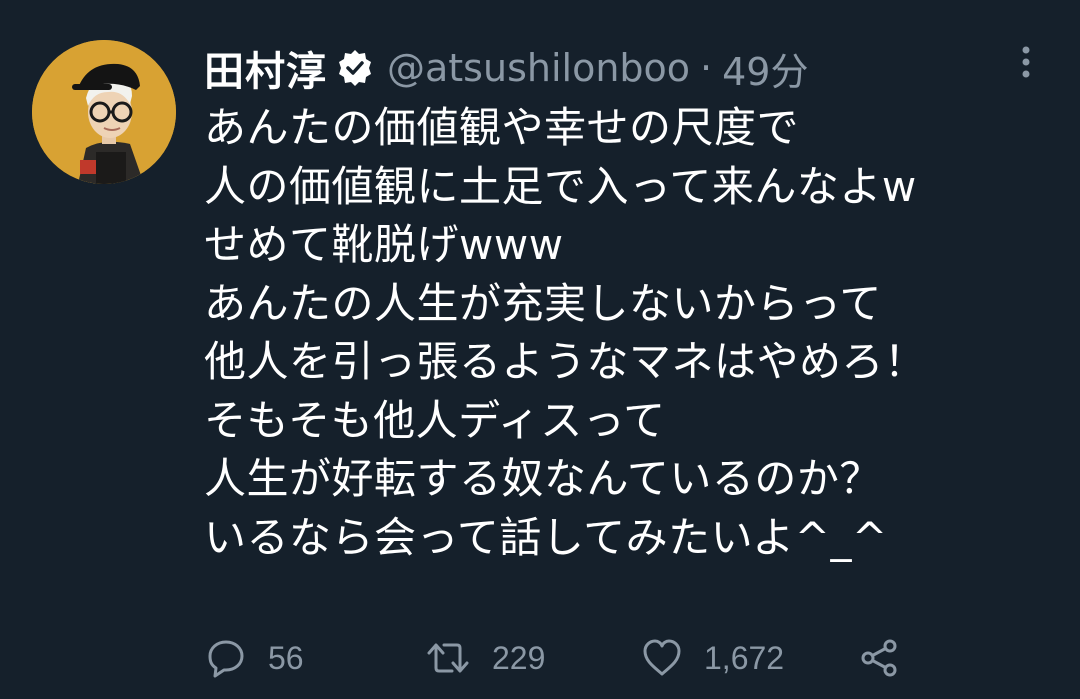  I want to click on tweet-text-line: いるなら会って話してみたいよ^_^, so click(546, 537).